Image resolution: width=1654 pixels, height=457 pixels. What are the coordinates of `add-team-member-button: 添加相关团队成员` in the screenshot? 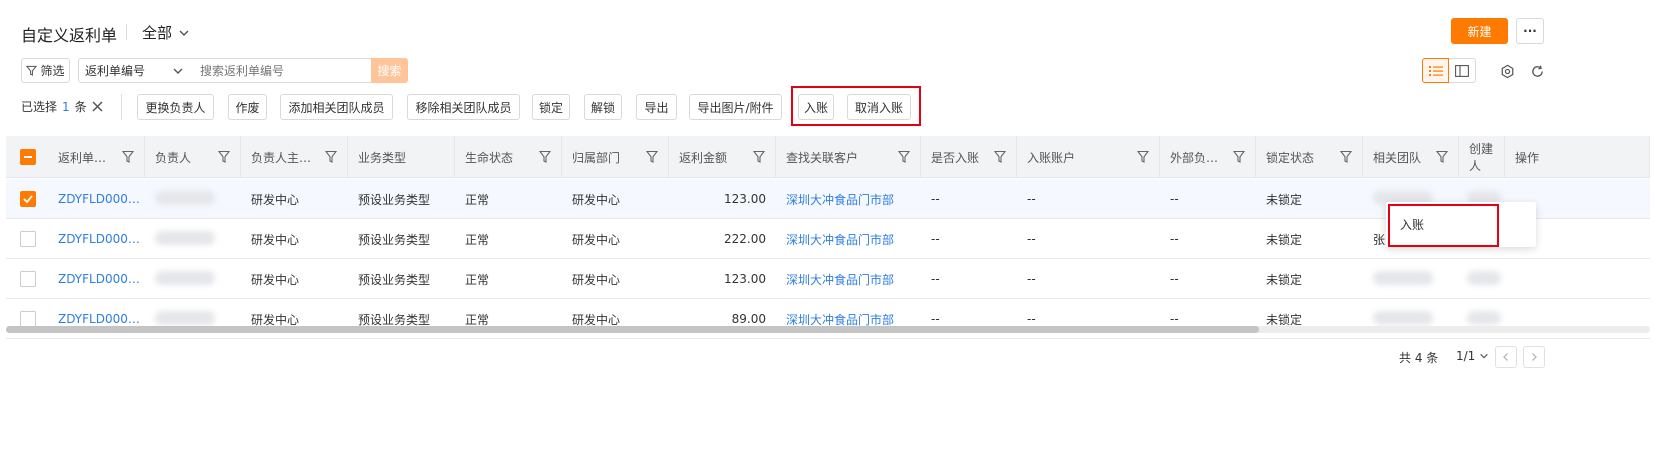 It's located at (336, 107).